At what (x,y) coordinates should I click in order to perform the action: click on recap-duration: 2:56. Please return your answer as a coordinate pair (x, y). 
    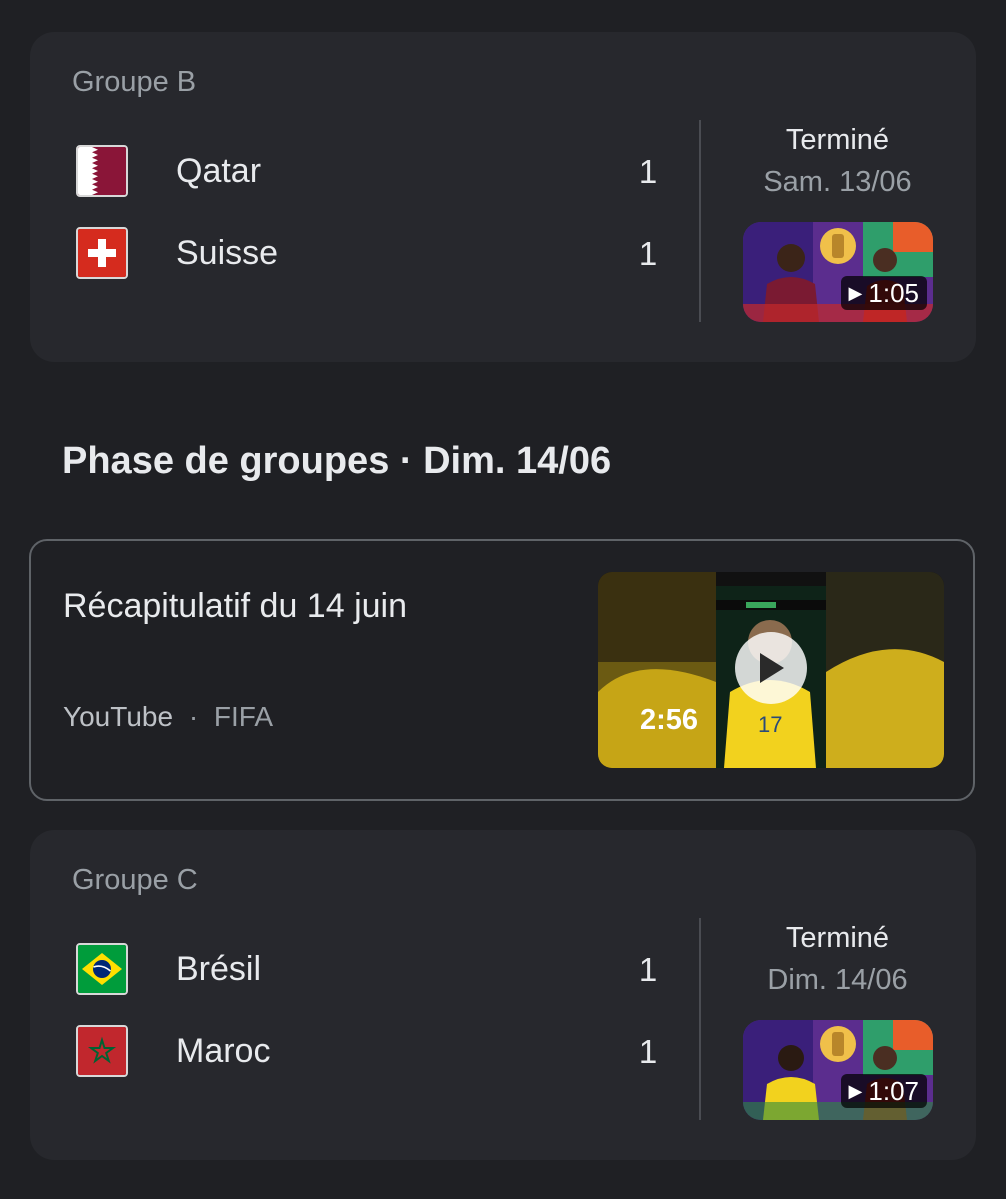
    Looking at the image, I should click on (669, 720).